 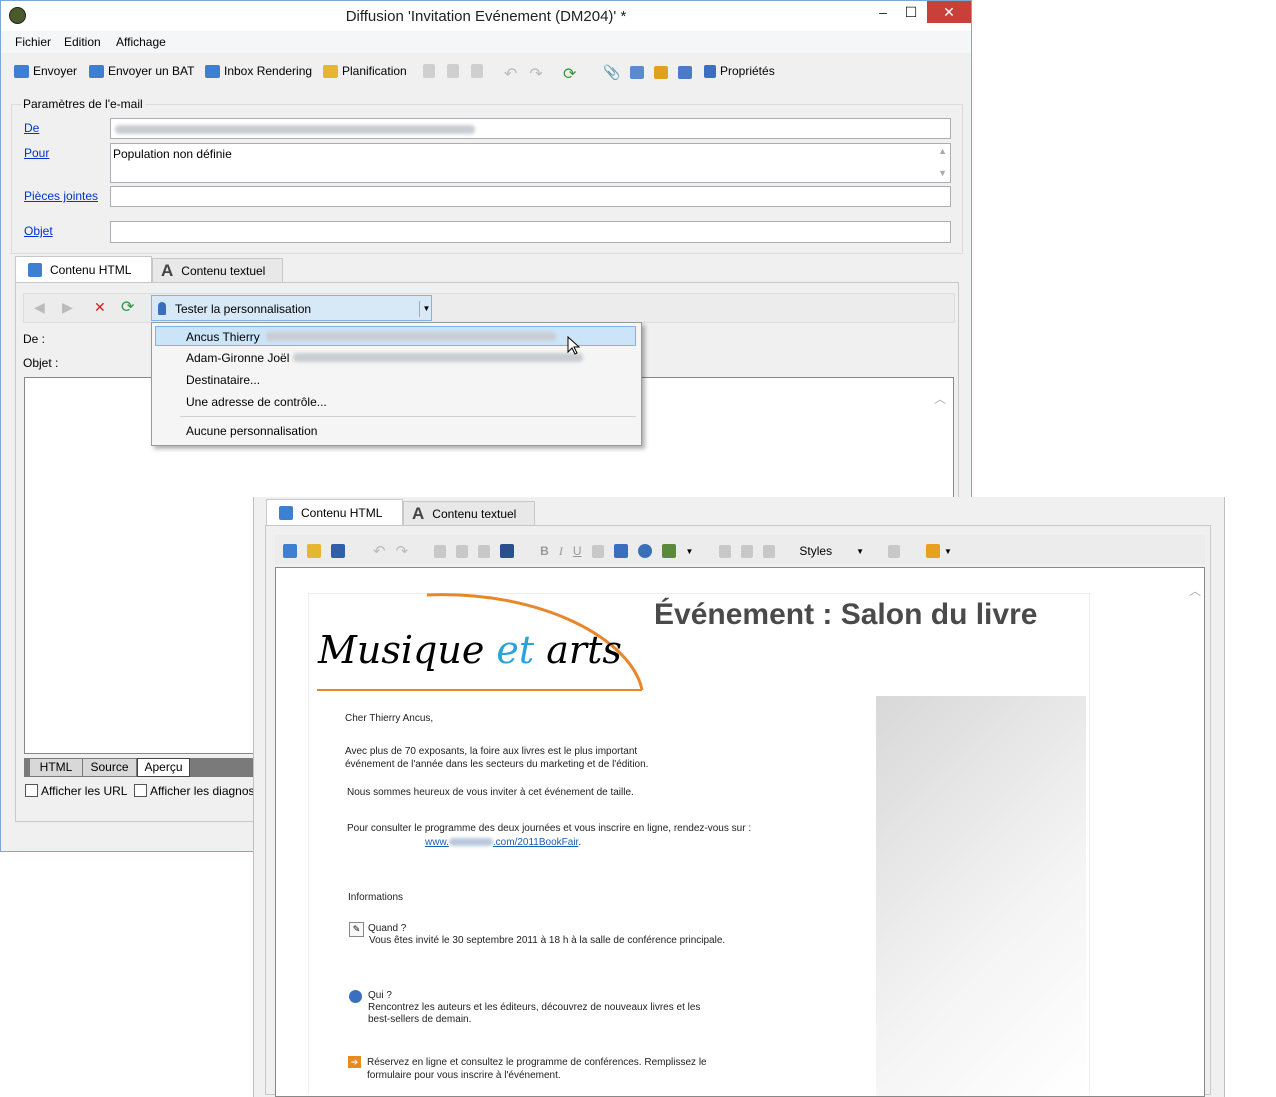 I want to click on stop-icon: ✕, so click(x=100, y=307).